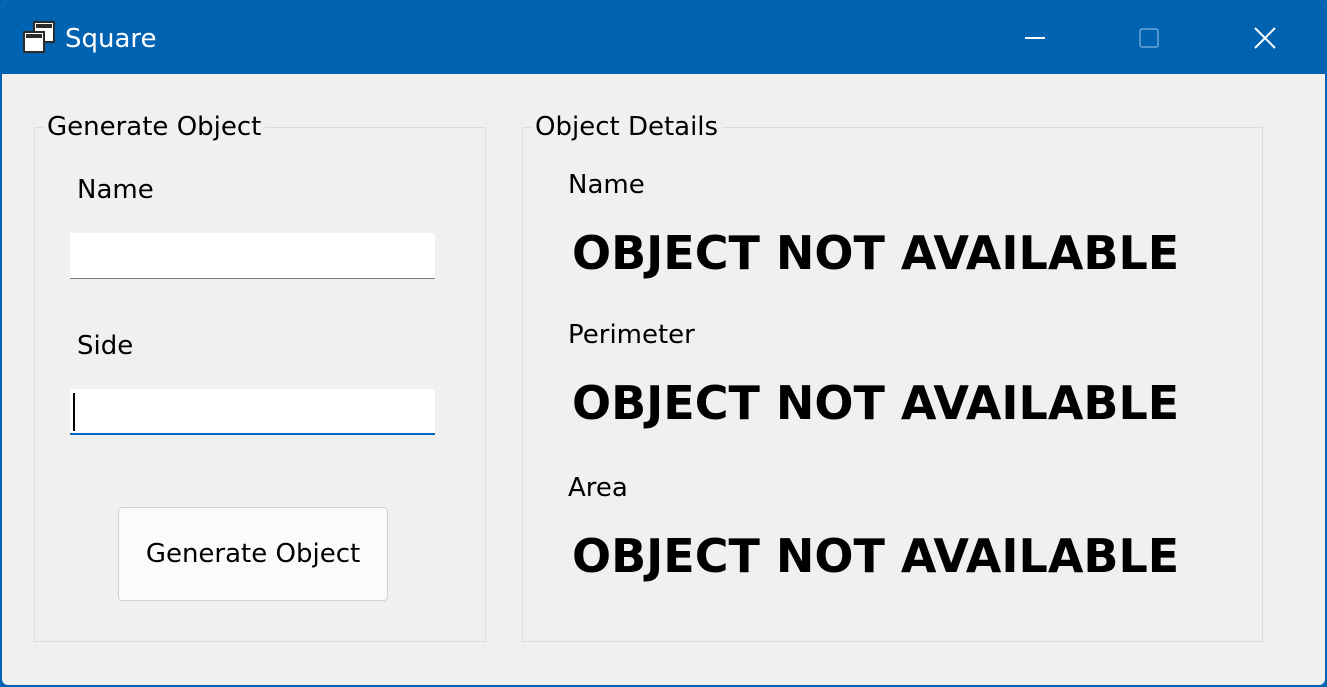 The height and width of the screenshot is (687, 1327). What do you see at coordinates (606, 185) in the screenshot?
I see `detail-name-label: Name` at bounding box center [606, 185].